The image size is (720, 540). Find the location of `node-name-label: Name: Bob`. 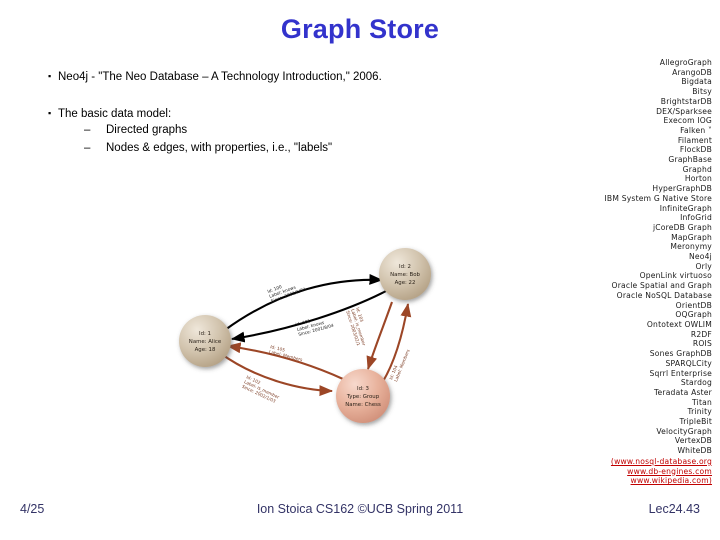

node-name-label: Name: Bob is located at coordinates (405, 275).